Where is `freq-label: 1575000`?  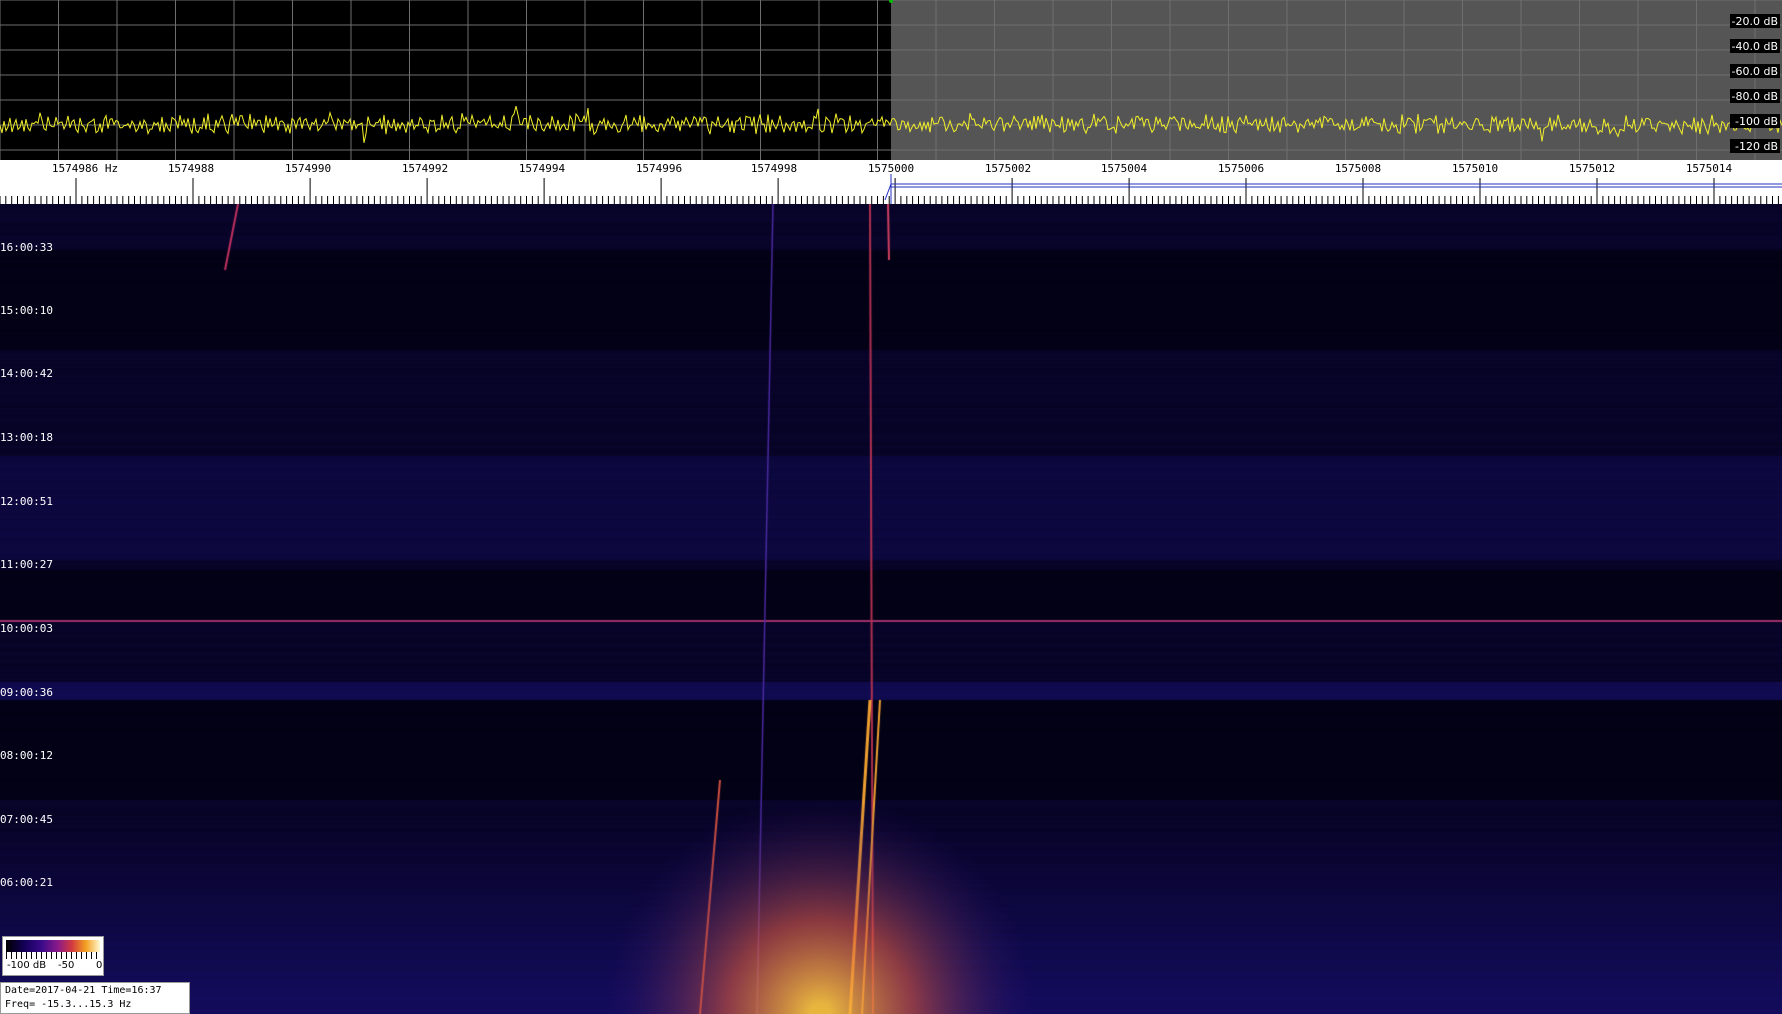 freq-label: 1575000 is located at coordinates (891, 168).